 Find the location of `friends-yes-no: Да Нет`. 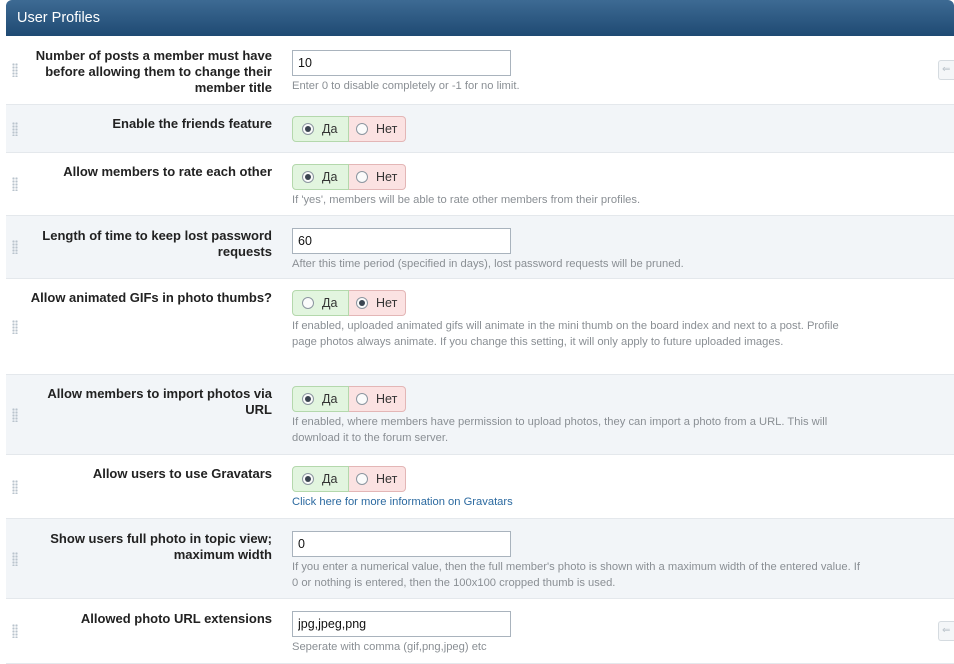

friends-yes-no: Да Нет is located at coordinates (349, 129).